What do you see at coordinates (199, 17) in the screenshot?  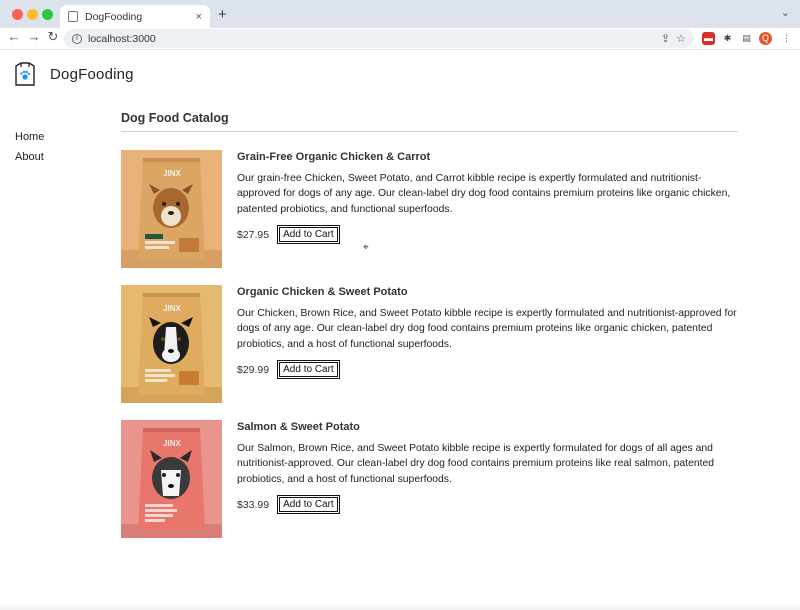 I see `tab-close-icon: ×` at bounding box center [199, 17].